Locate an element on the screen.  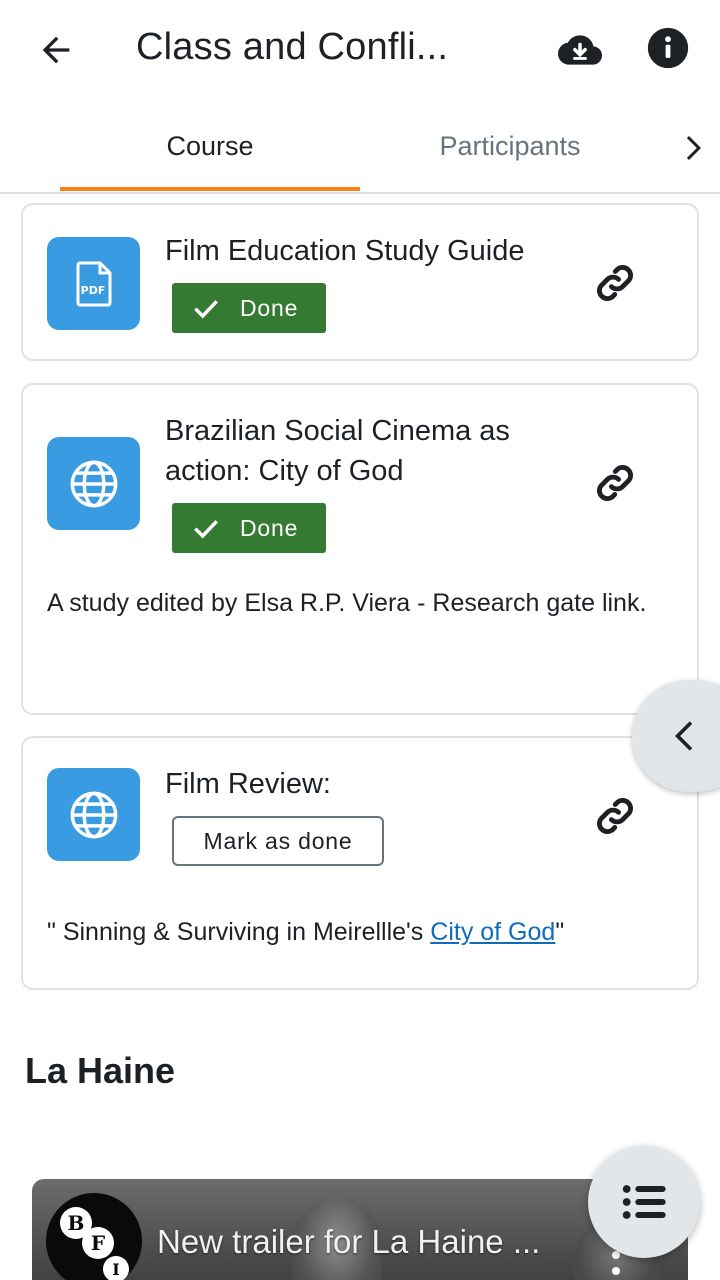
description-text-end: " is located at coordinates (560, 932).